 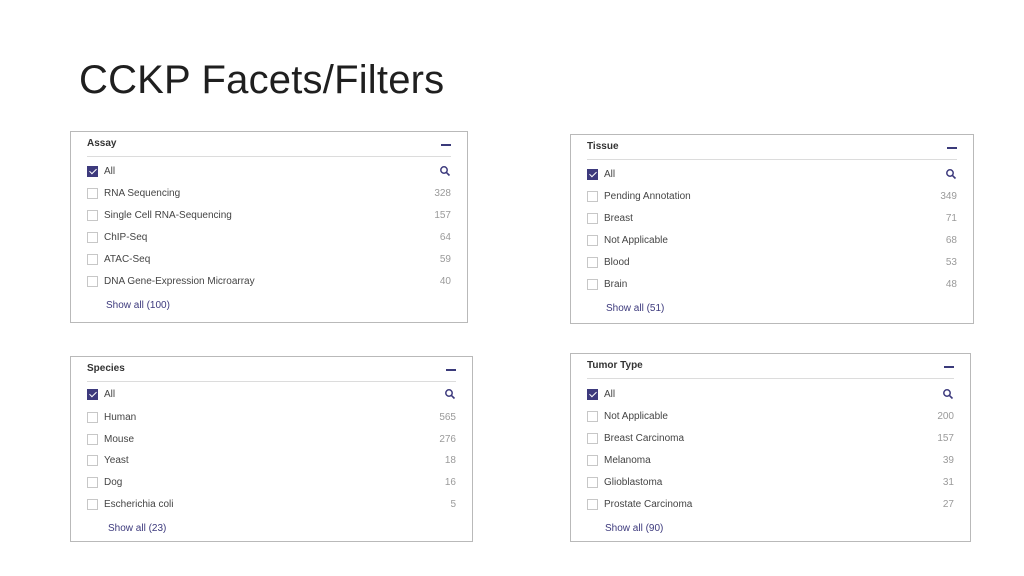 I want to click on option-label: Prostate Carcinoma, so click(x=648, y=504).